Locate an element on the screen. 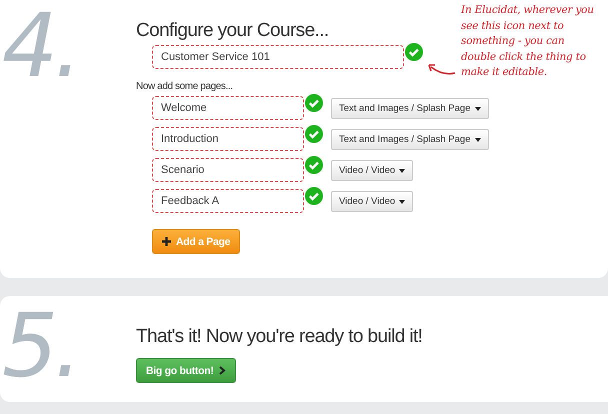 This screenshot has width=608, height=414. page-name-field: Scenario is located at coordinates (228, 170).